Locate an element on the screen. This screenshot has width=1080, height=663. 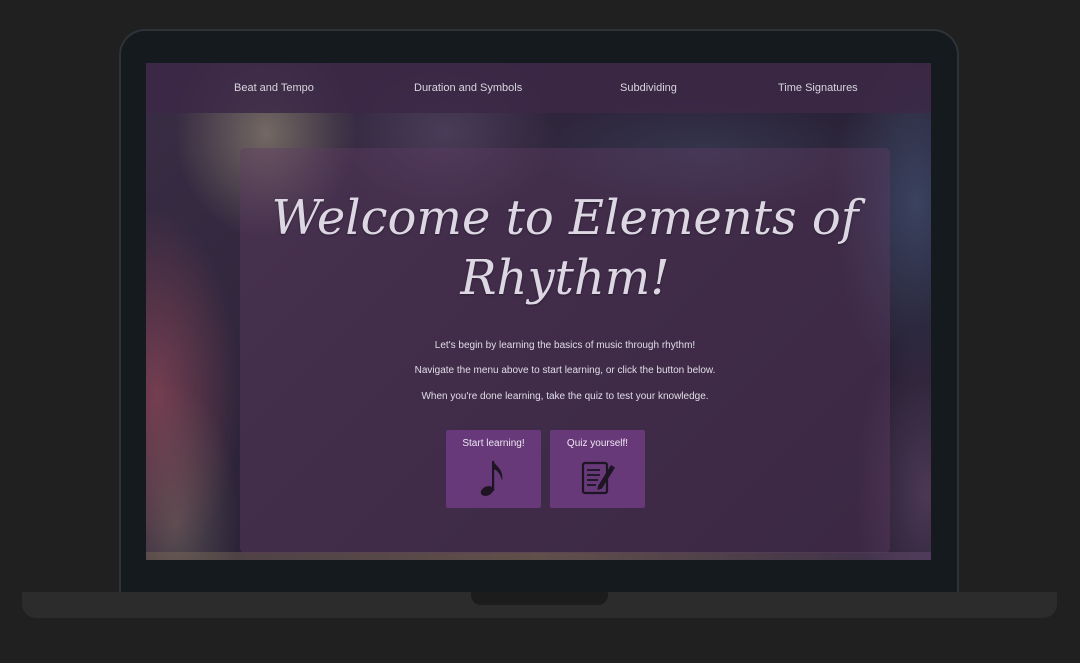
notepad-pencil-icon is located at coordinates (598, 478).